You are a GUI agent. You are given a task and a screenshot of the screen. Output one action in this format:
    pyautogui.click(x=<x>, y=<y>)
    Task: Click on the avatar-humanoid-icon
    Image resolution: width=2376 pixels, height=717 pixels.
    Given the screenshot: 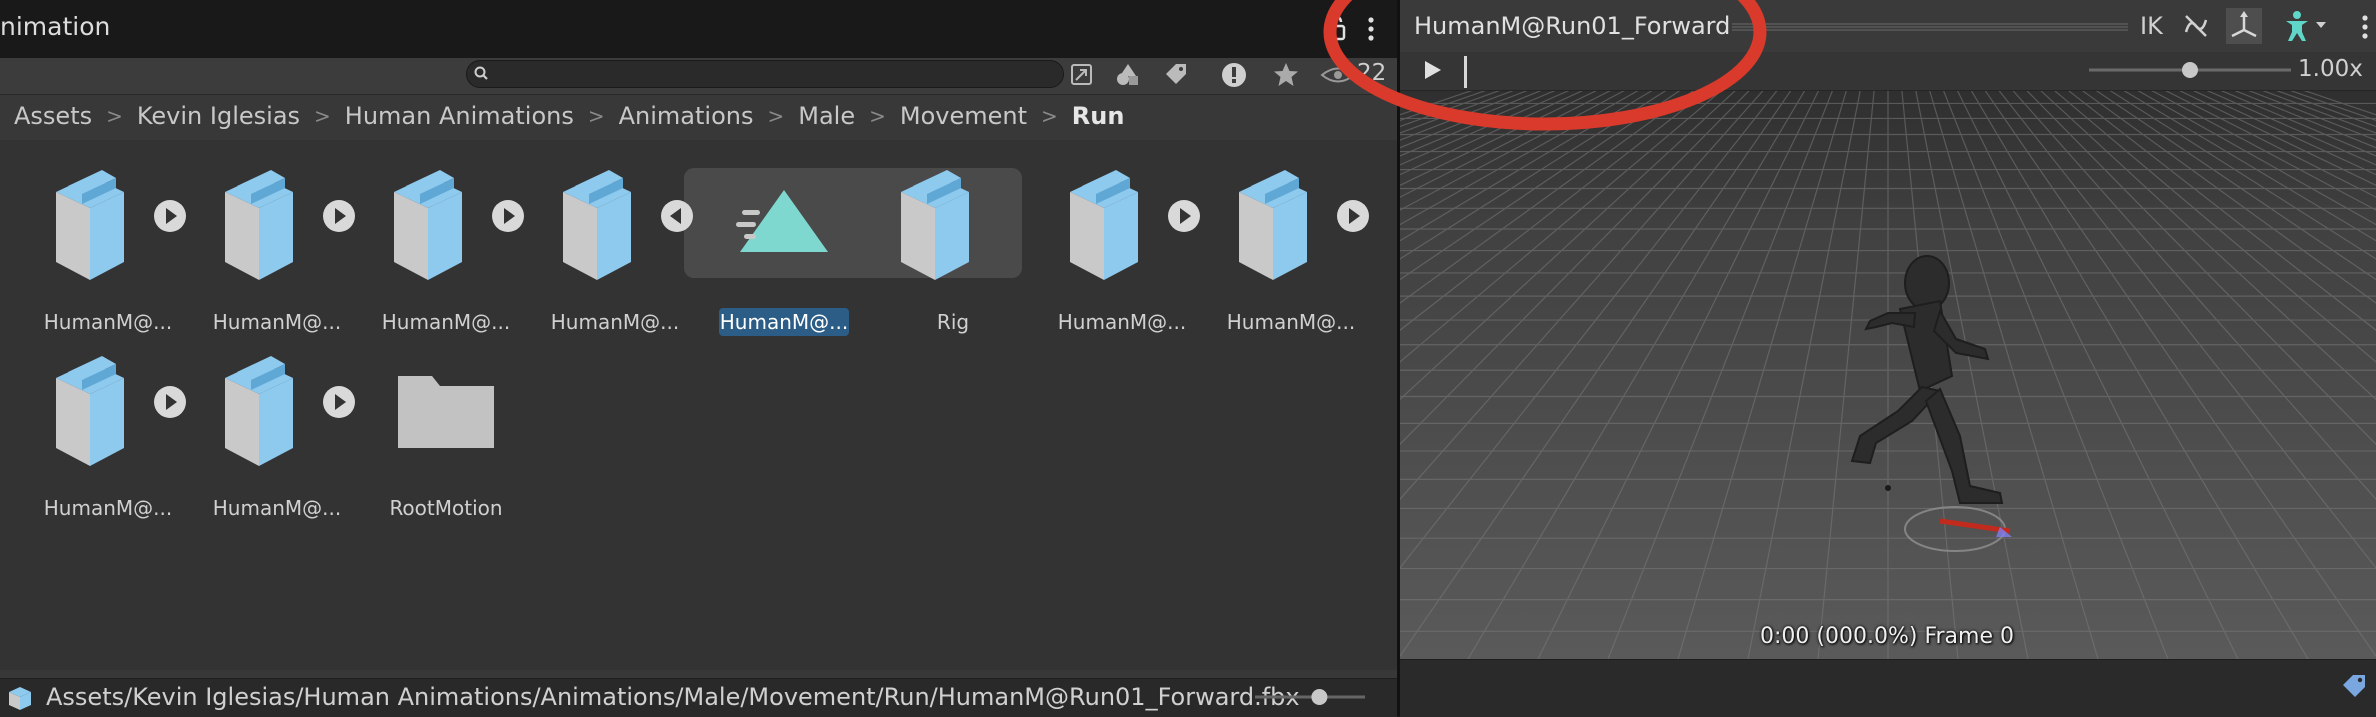 What is the action you would take?
    pyautogui.click(x=2305, y=26)
    